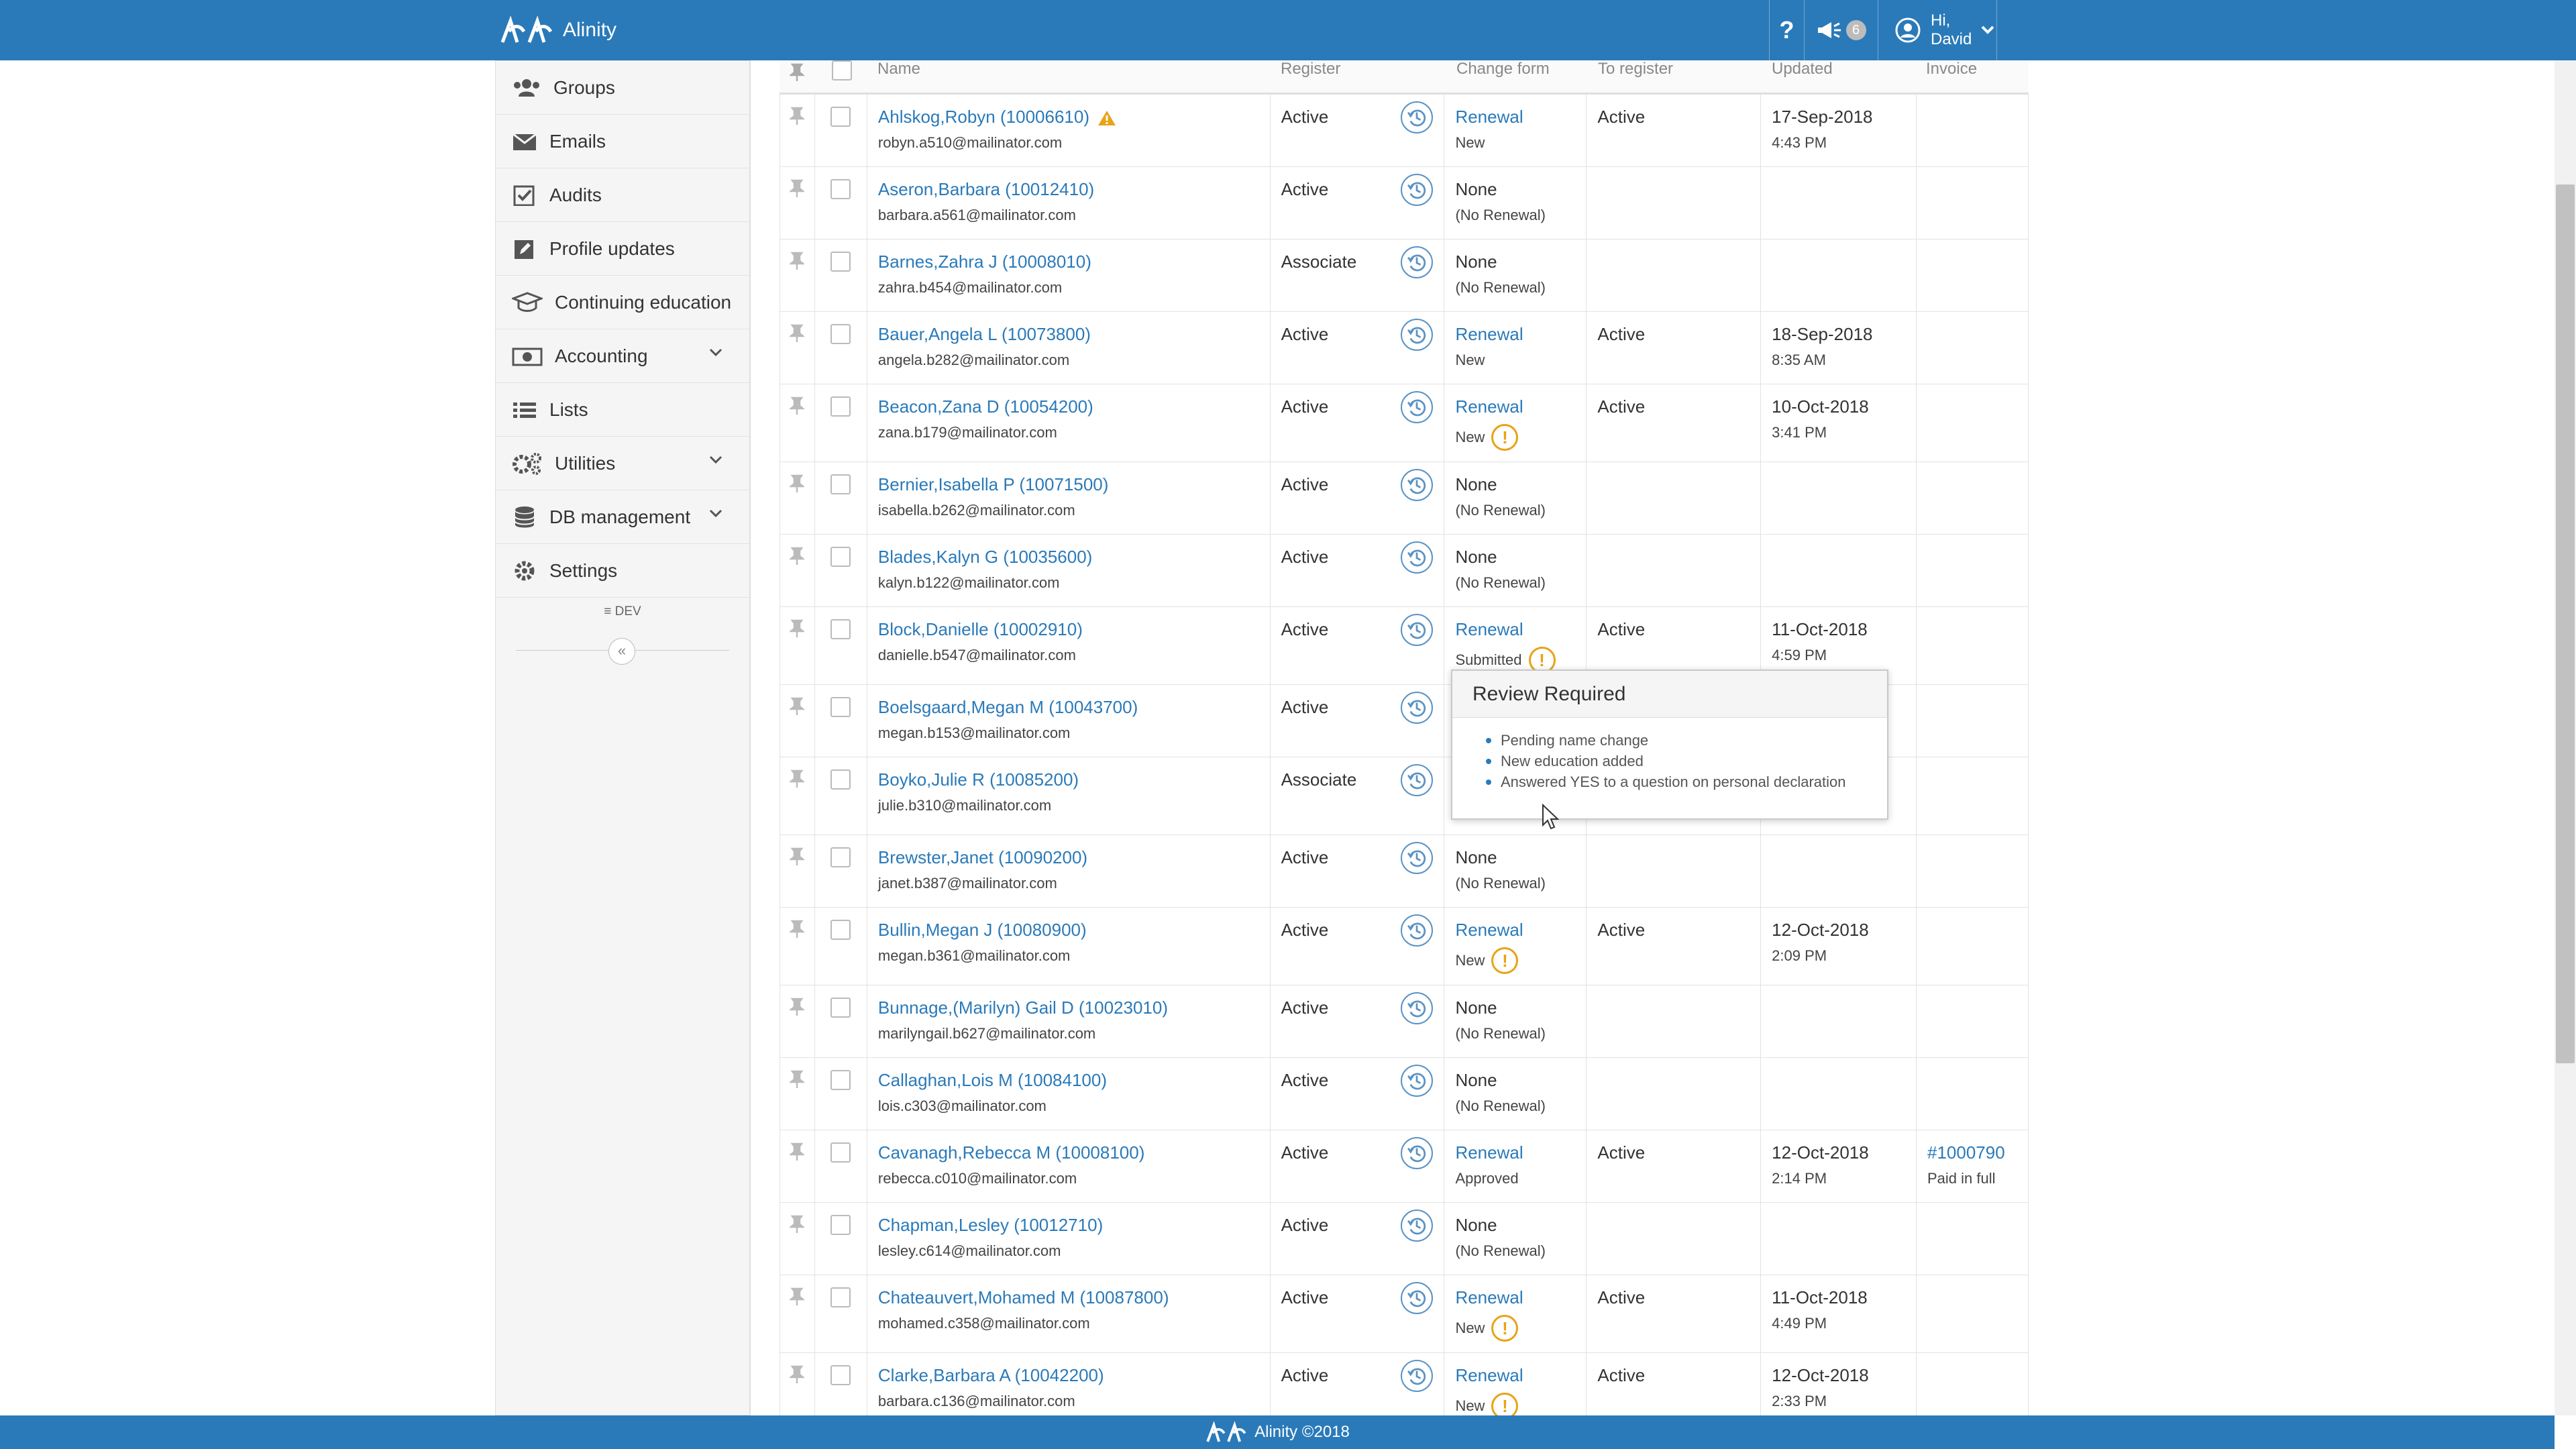 The image size is (2576, 1449). I want to click on registrant-name-link: Blades,Kalyn G (10035600), so click(985, 557).